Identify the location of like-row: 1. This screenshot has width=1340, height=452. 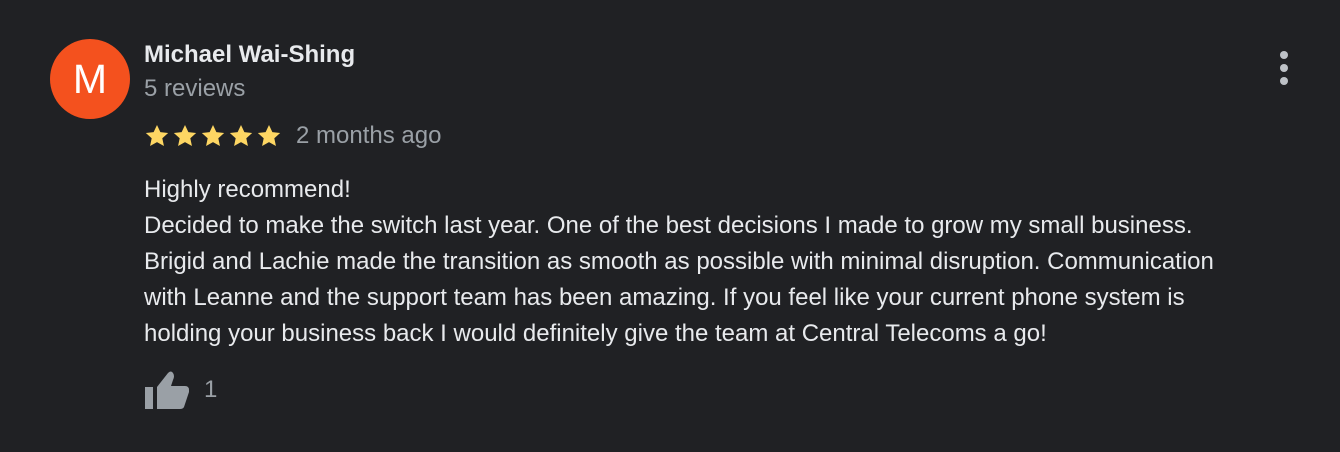
(180, 390).